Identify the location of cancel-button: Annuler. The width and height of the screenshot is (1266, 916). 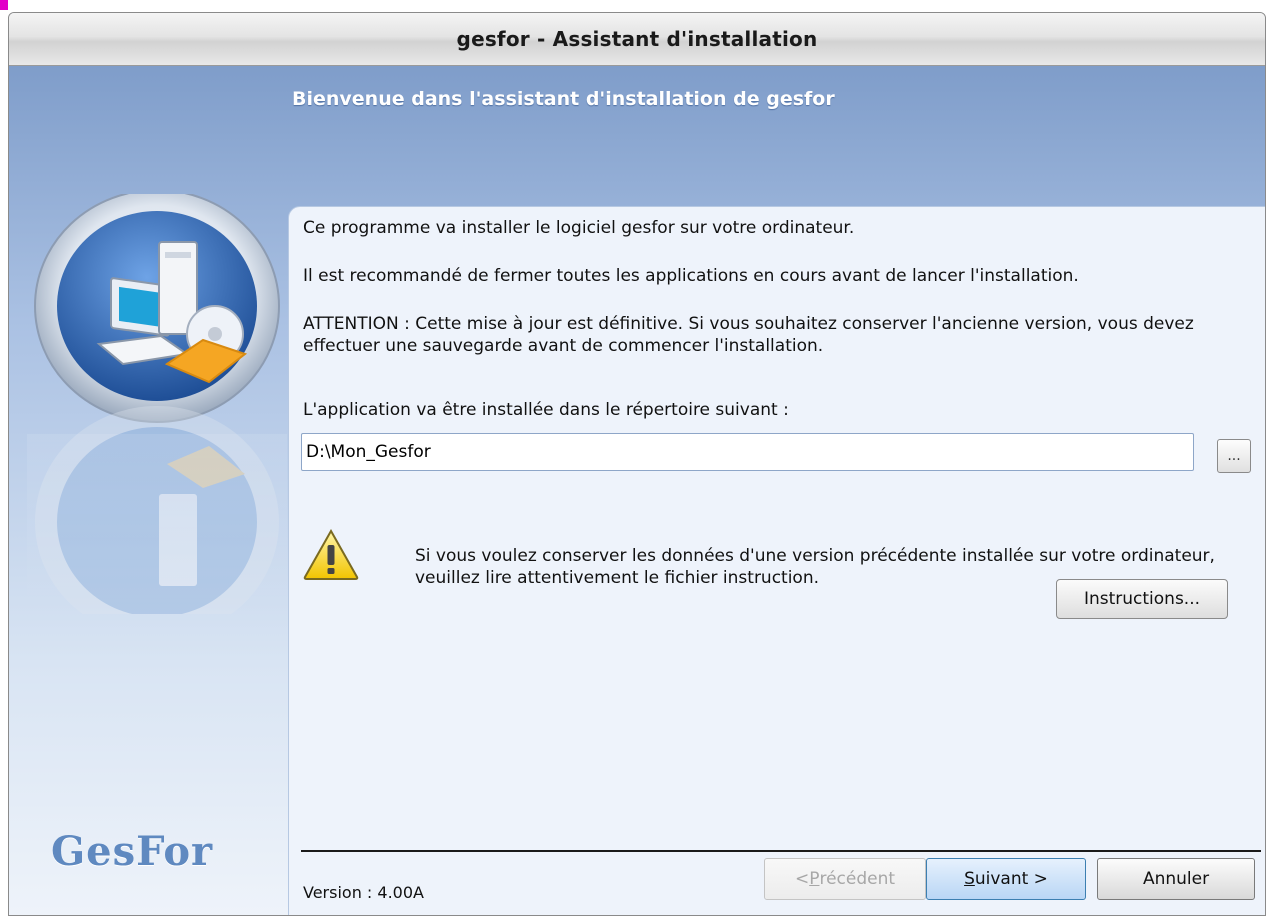
(1176, 879).